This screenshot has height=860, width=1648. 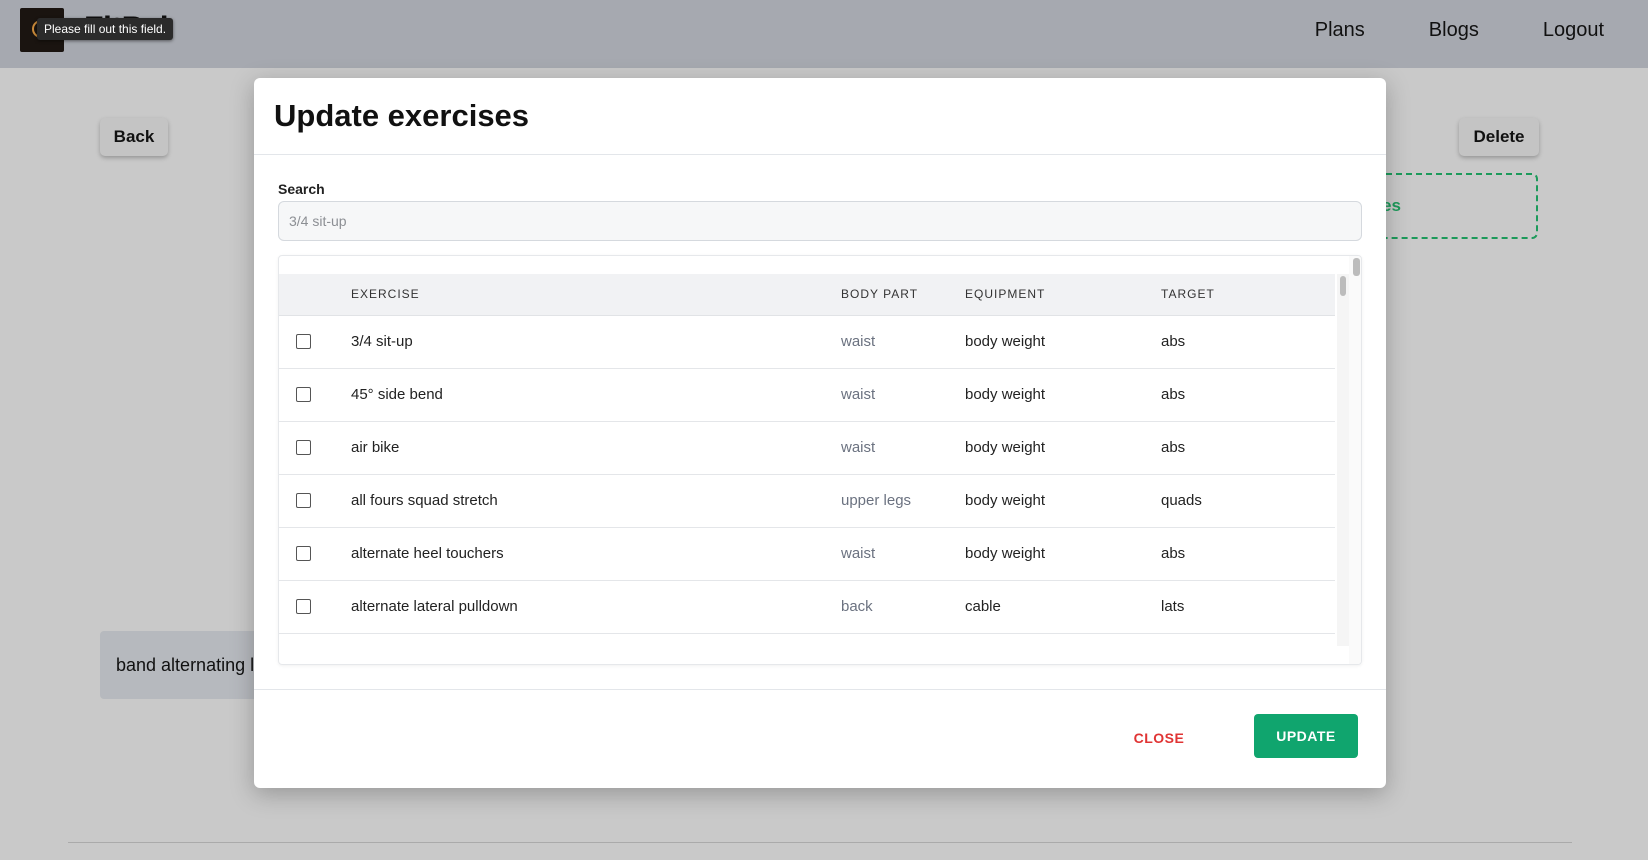 I want to click on table-header-row: EXERCISE BODY PART EQUIPMENT TARGET, so click(x=807, y=295).